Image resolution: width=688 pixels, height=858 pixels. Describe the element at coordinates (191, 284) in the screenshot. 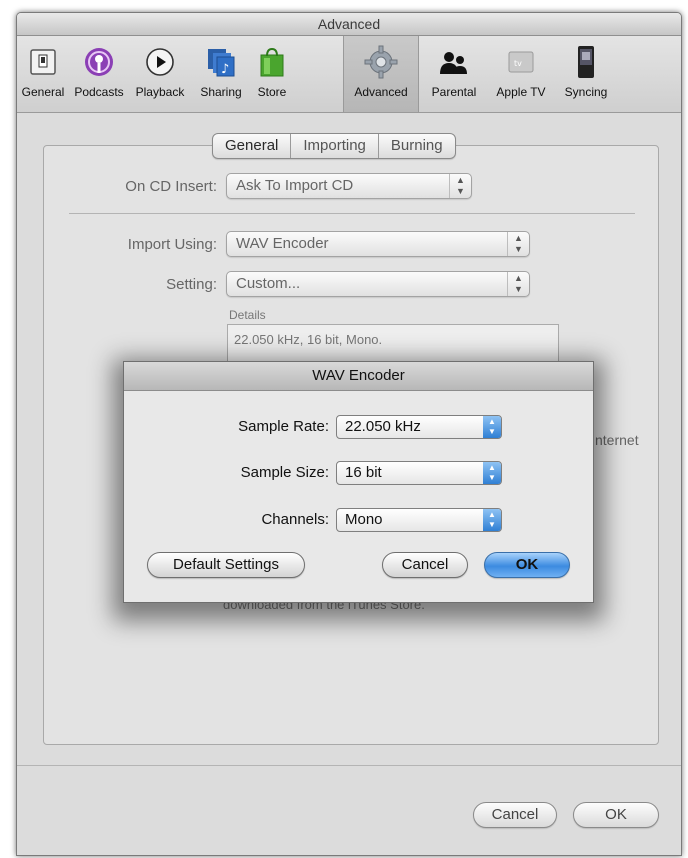

I see `setting-label: Setting:` at that location.